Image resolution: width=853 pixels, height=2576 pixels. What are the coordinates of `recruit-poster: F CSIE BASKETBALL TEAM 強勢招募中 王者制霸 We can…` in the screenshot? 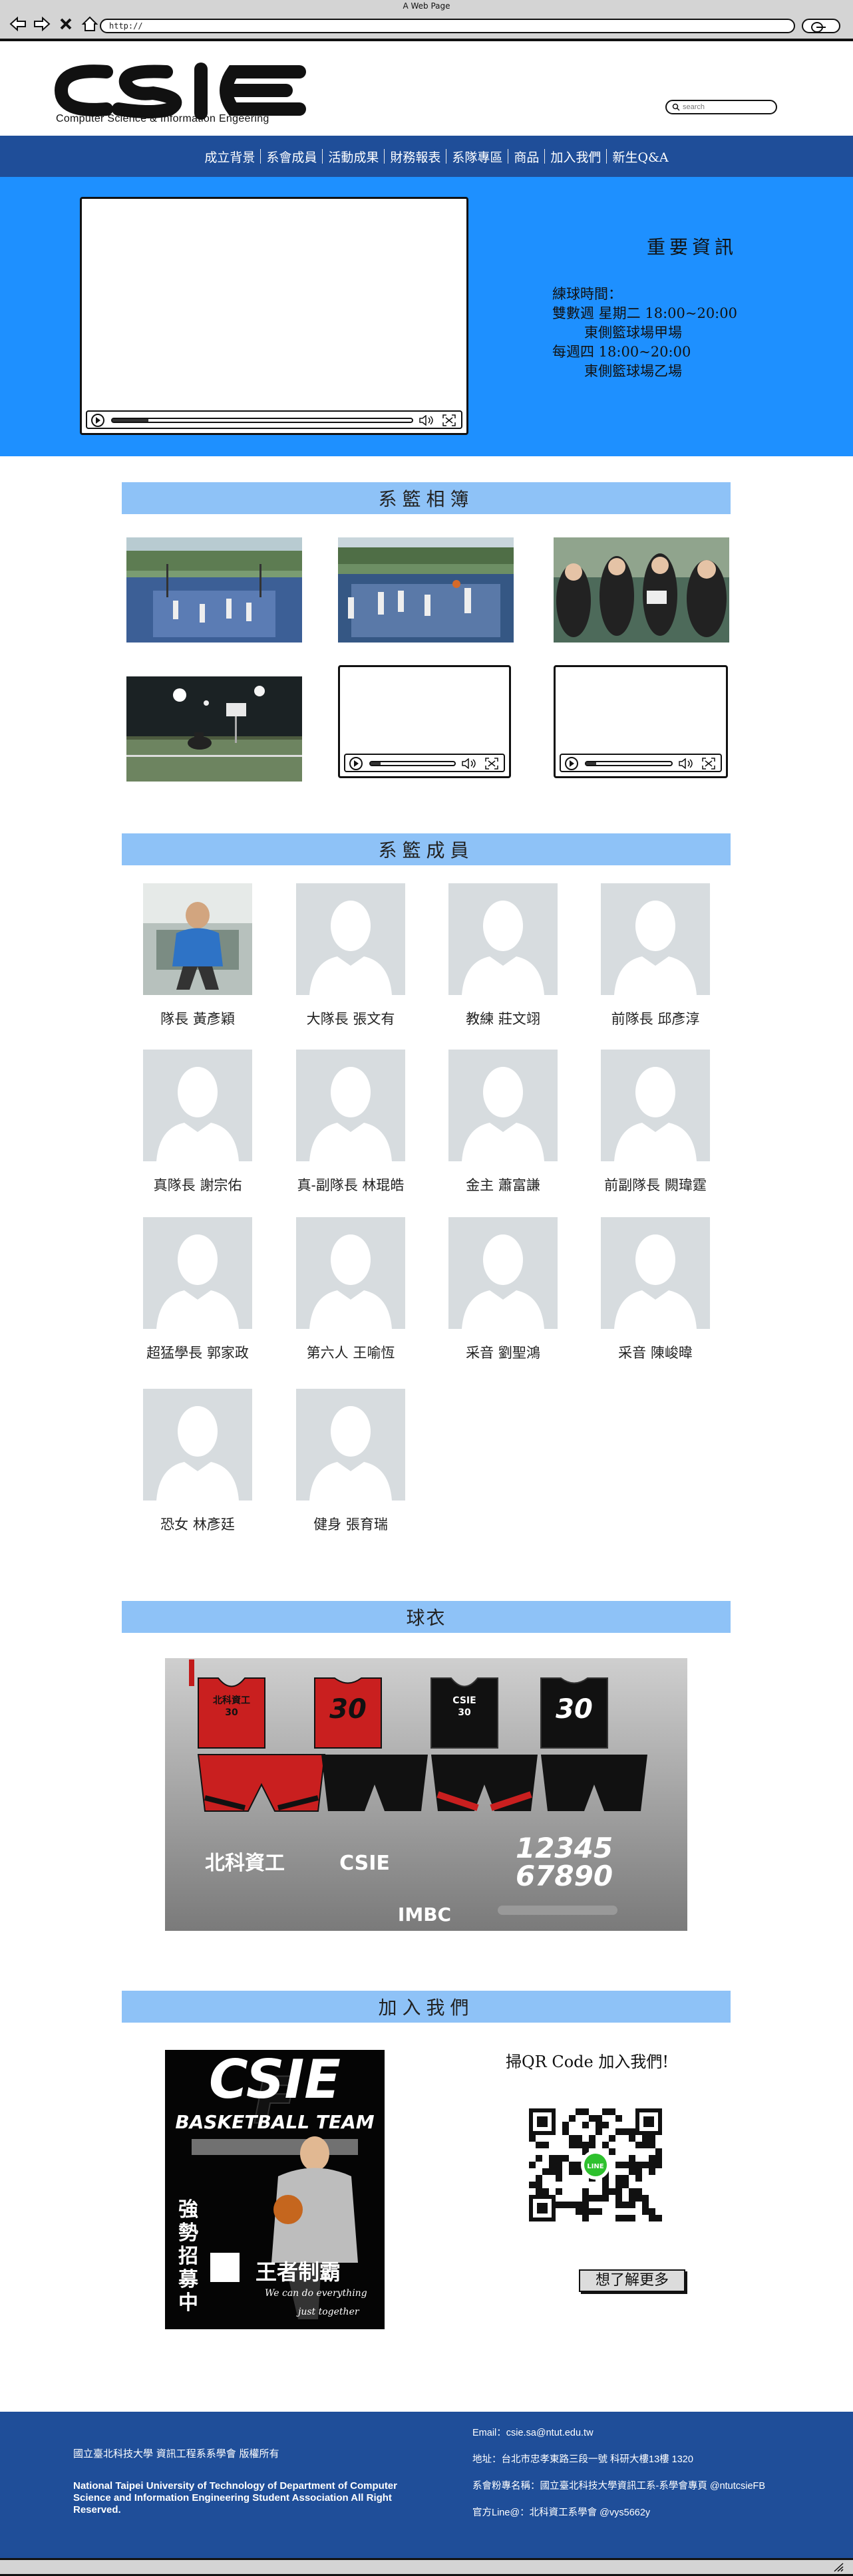 It's located at (275, 2189).